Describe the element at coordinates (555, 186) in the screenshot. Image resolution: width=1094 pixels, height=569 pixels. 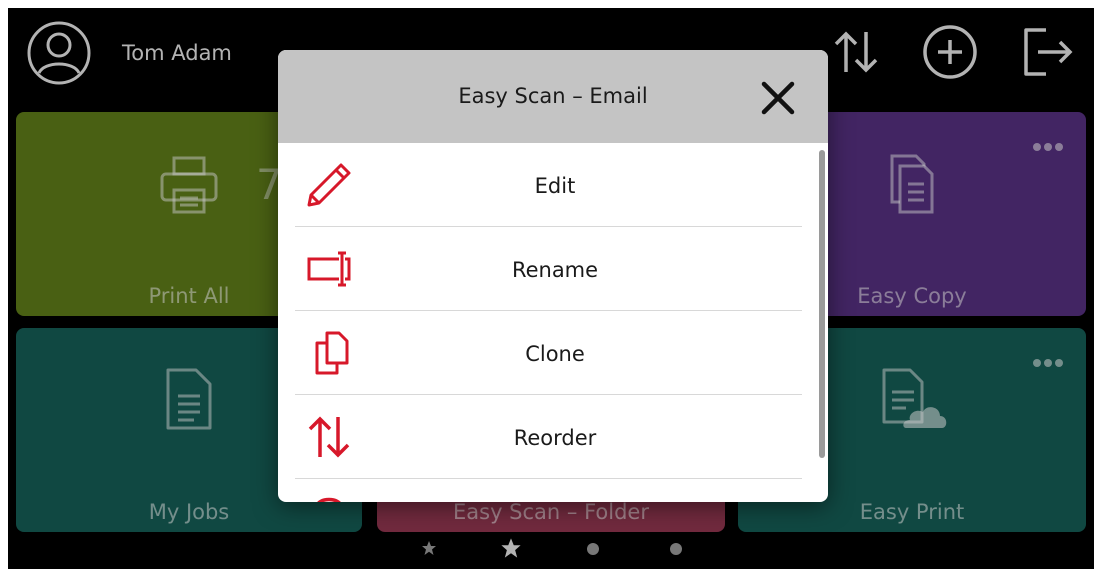
I see `menu-item-label: Edit` at that location.